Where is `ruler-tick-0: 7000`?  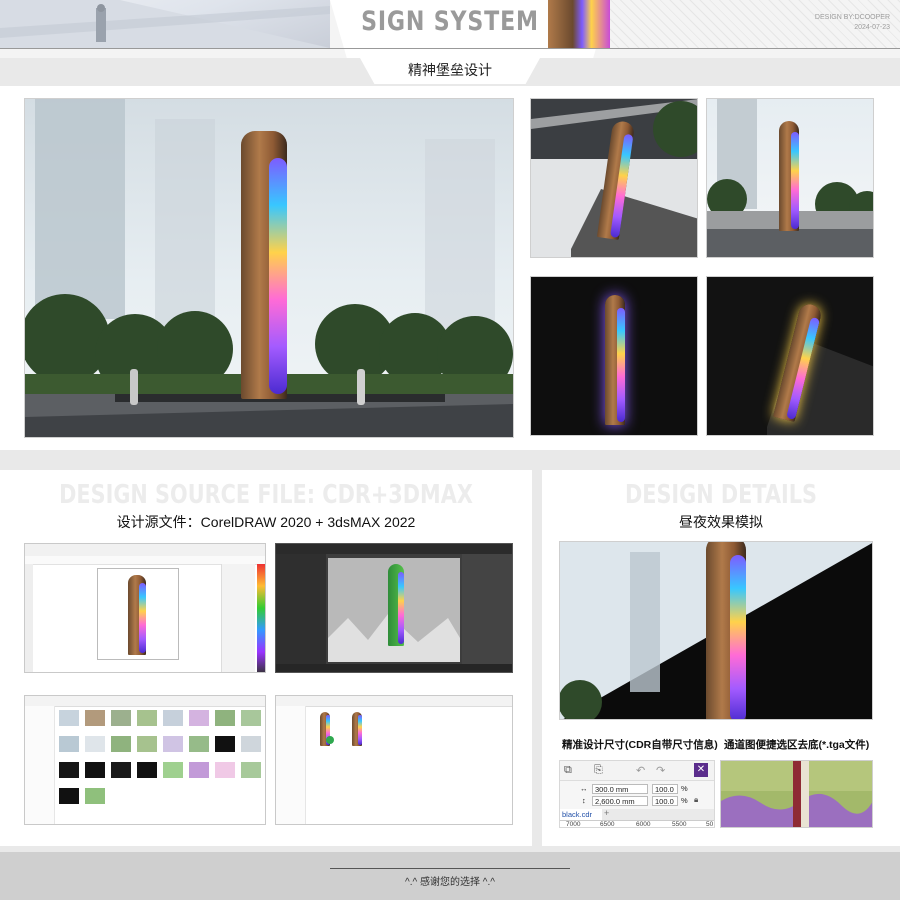 ruler-tick-0: 7000 is located at coordinates (573, 824).